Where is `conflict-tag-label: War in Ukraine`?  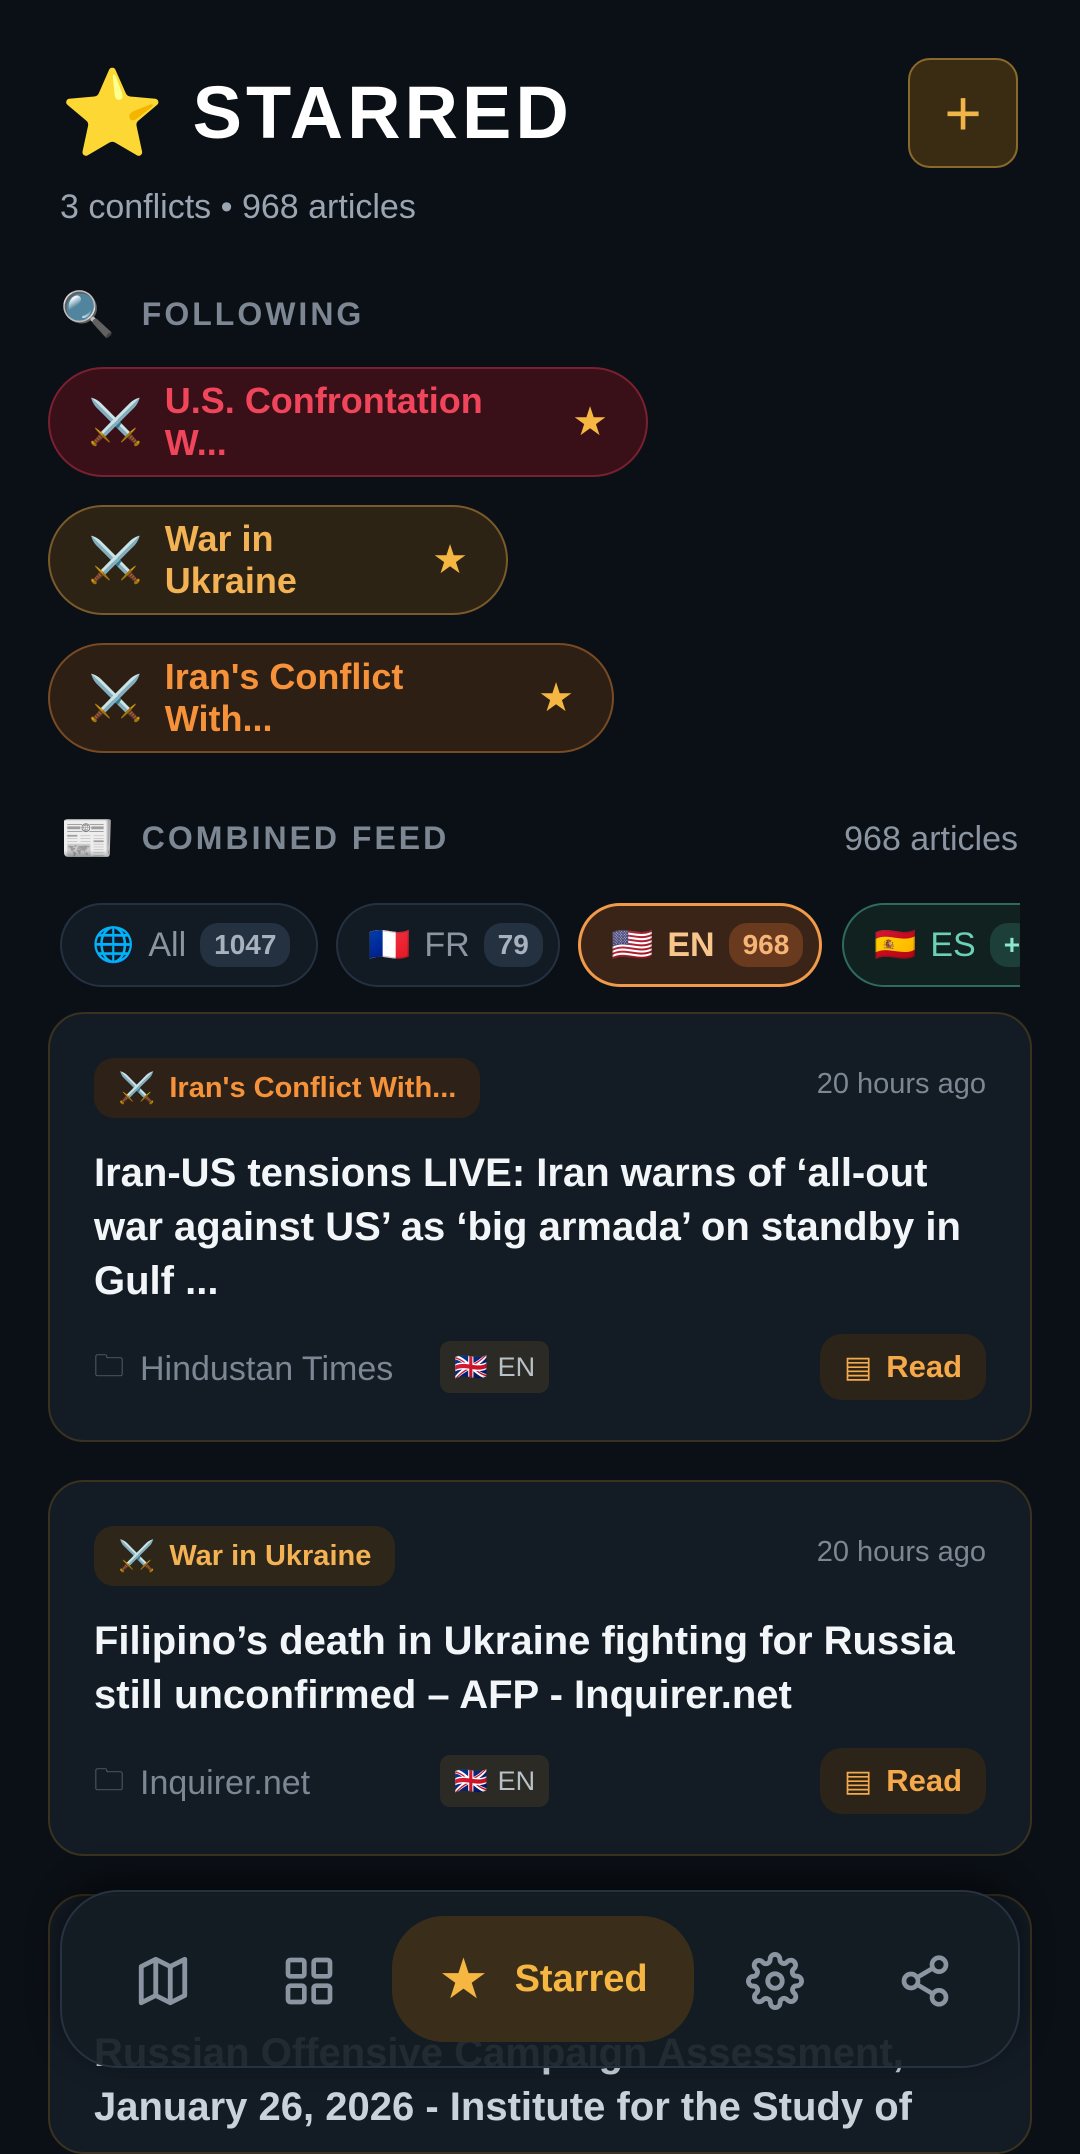 conflict-tag-label: War in Ukraine is located at coordinates (270, 1555).